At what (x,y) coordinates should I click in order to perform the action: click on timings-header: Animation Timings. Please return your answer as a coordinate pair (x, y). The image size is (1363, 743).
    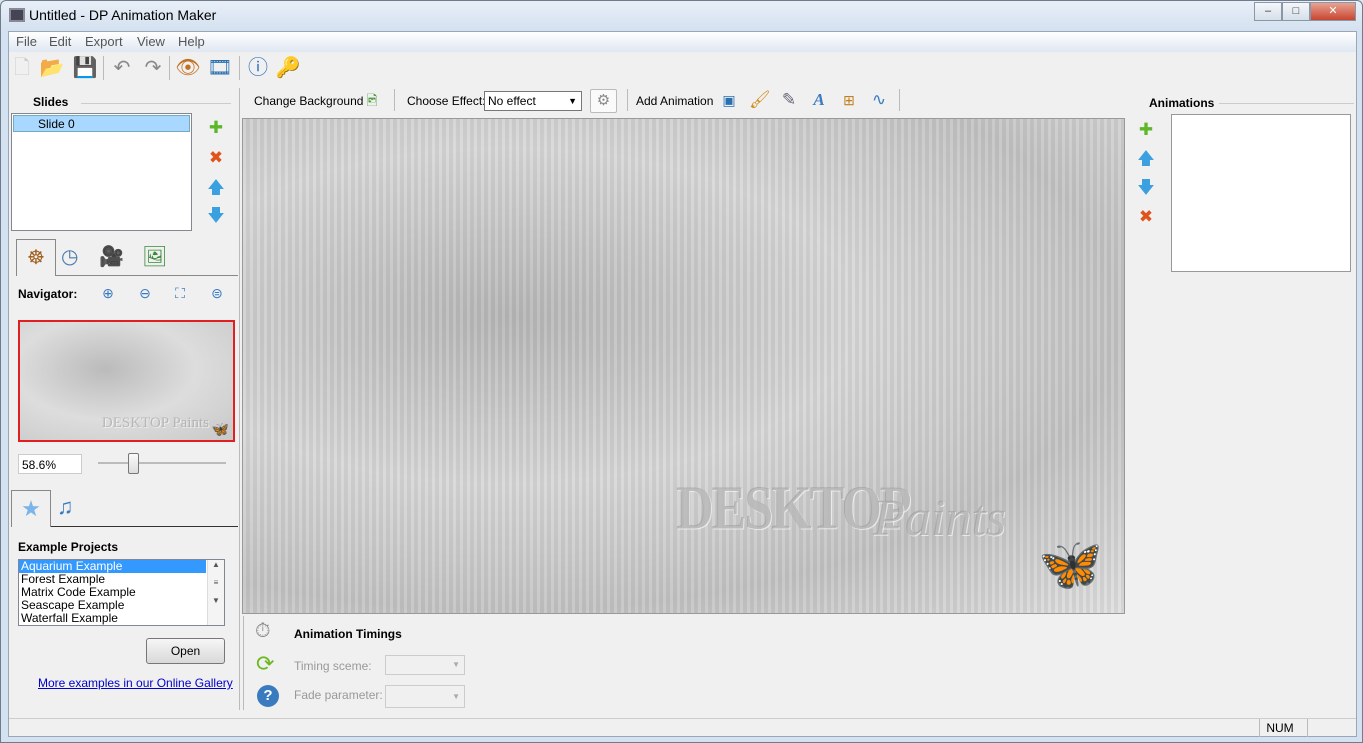
    Looking at the image, I should click on (348, 634).